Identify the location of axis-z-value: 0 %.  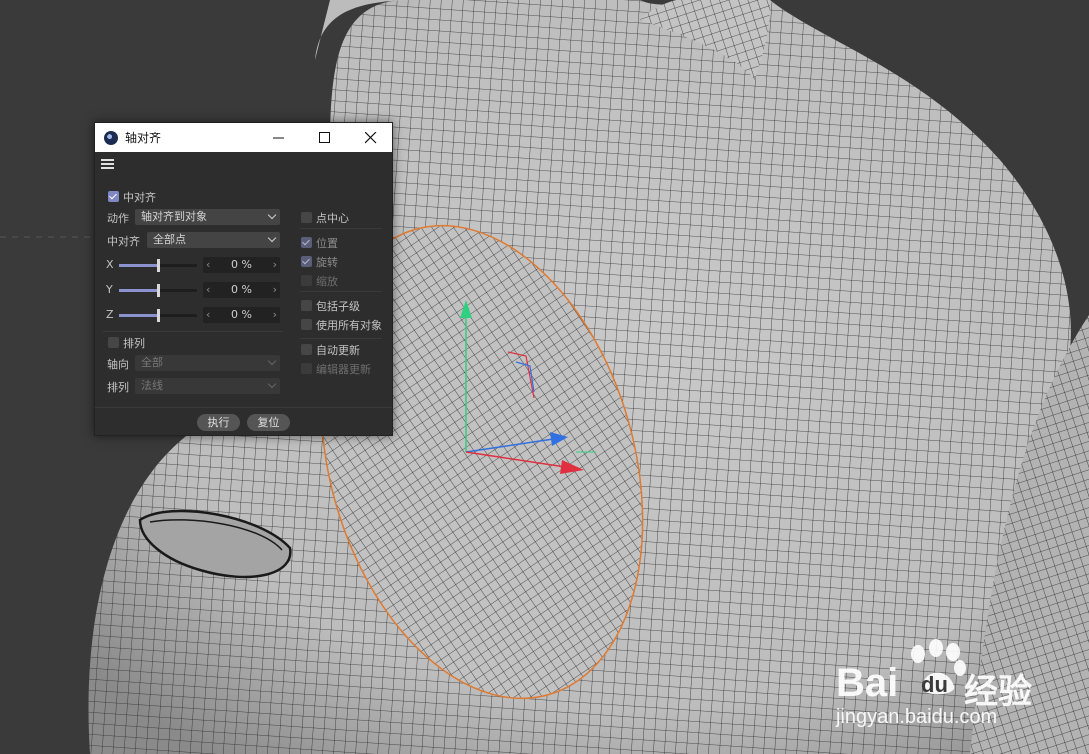
(241, 314).